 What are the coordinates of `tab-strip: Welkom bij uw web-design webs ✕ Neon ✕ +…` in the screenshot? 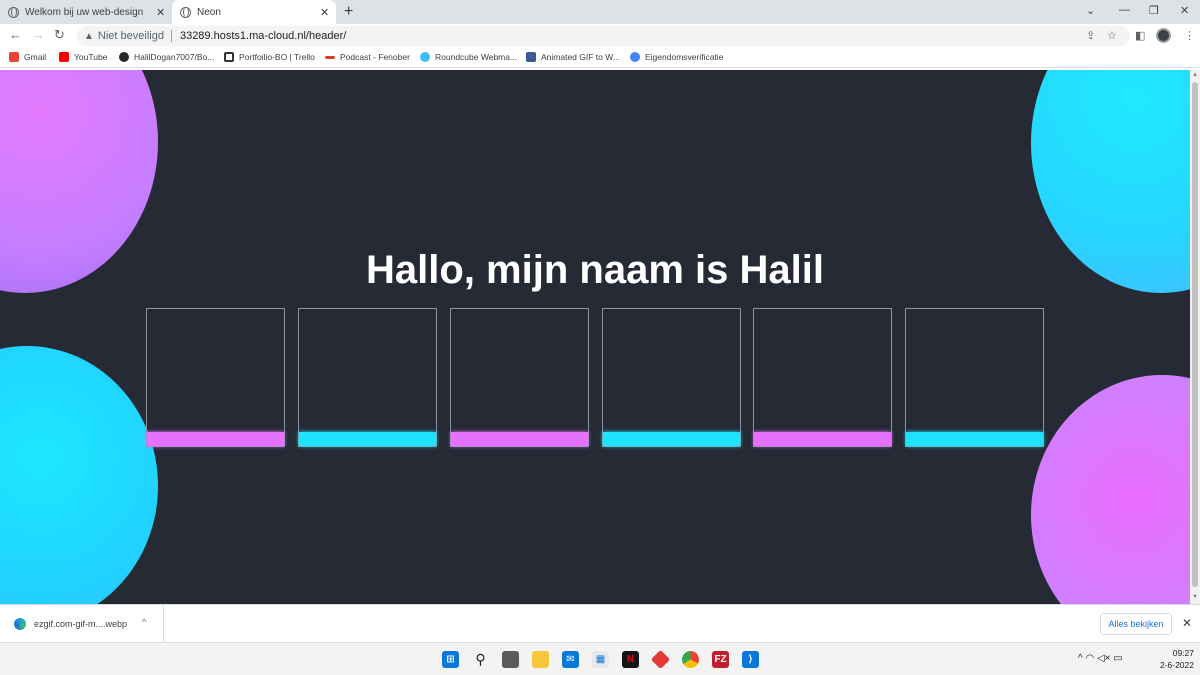 It's located at (600, 12).